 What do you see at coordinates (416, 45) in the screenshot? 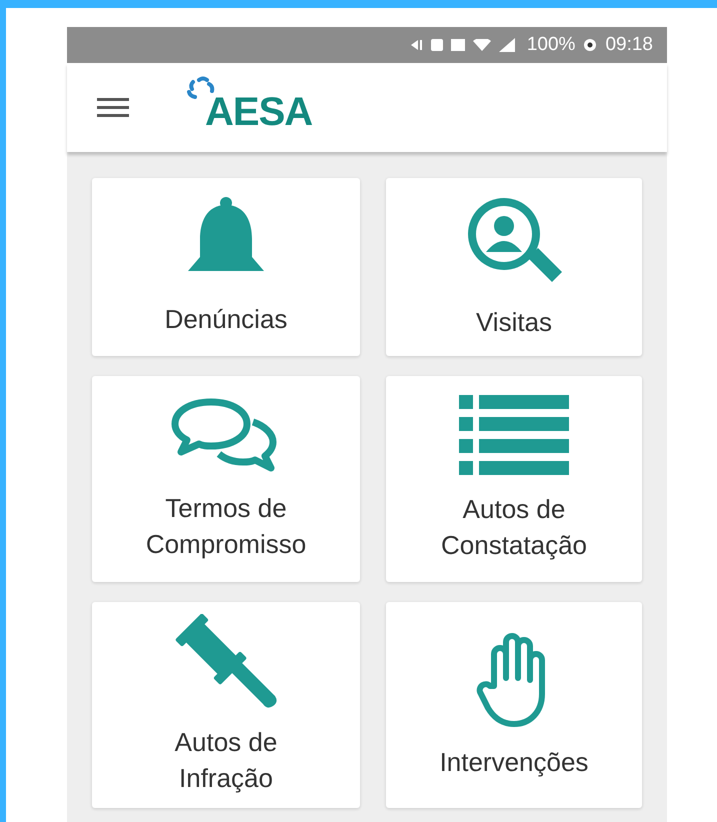
I see `mute-icon` at bounding box center [416, 45].